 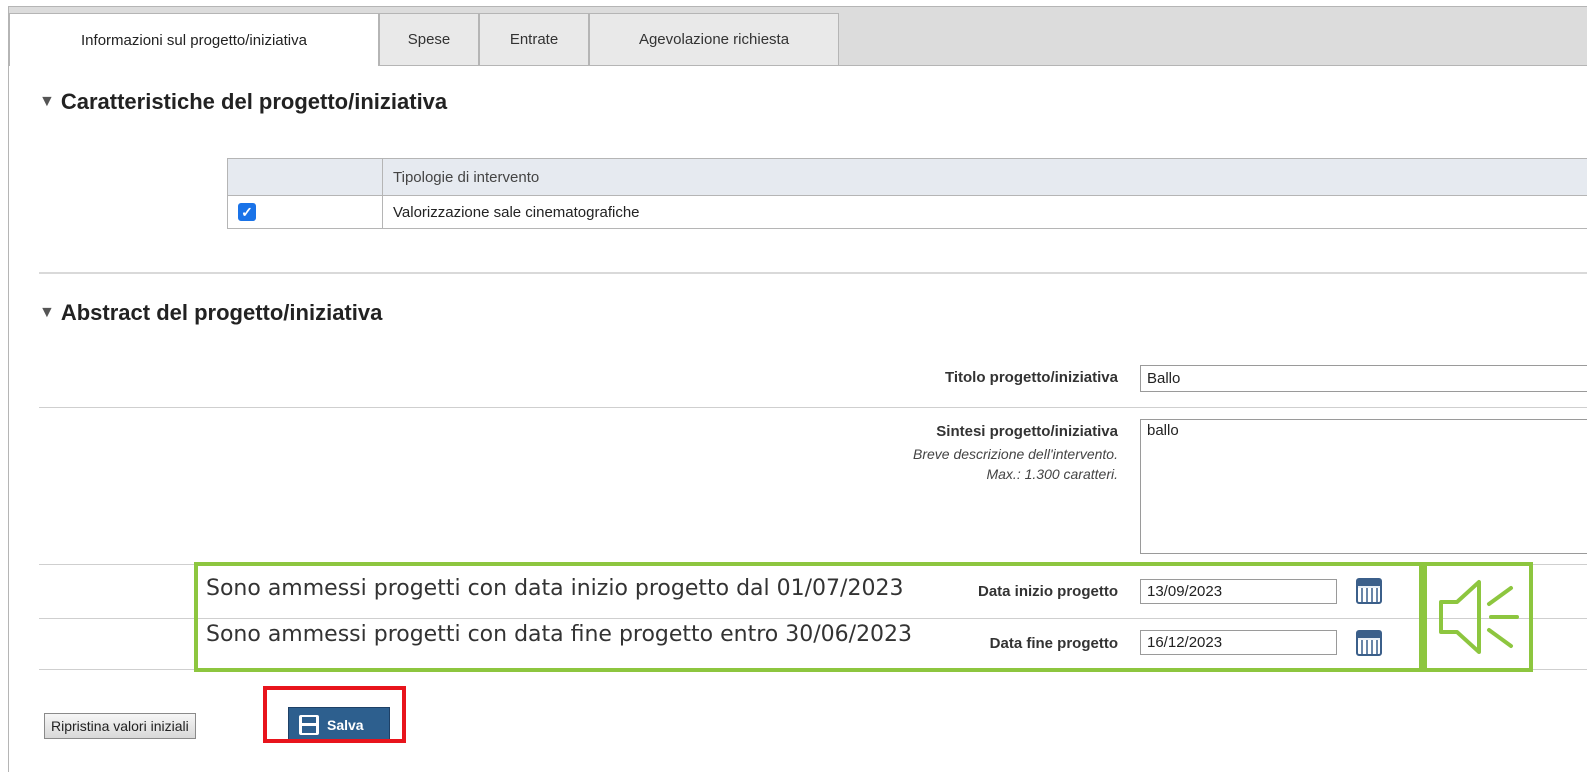 What do you see at coordinates (194, 39) in the screenshot?
I see `tab-informazioni: Informazioni sul progetto/iniziativa` at bounding box center [194, 39].